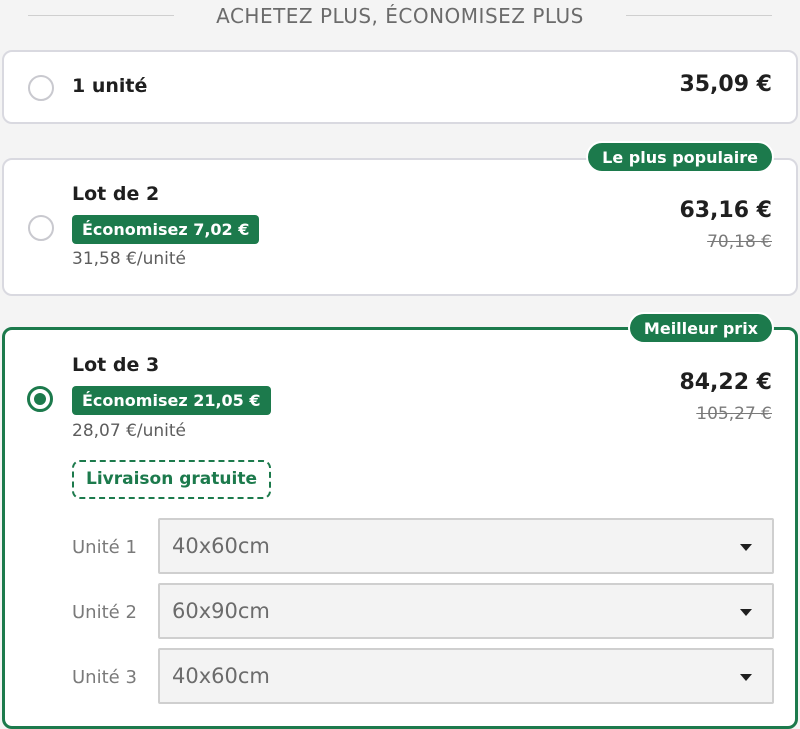  Describe the element at coordinates (680, 157) in the screenshot. I see `popular-ribbon: Le plus populaire` at that location.